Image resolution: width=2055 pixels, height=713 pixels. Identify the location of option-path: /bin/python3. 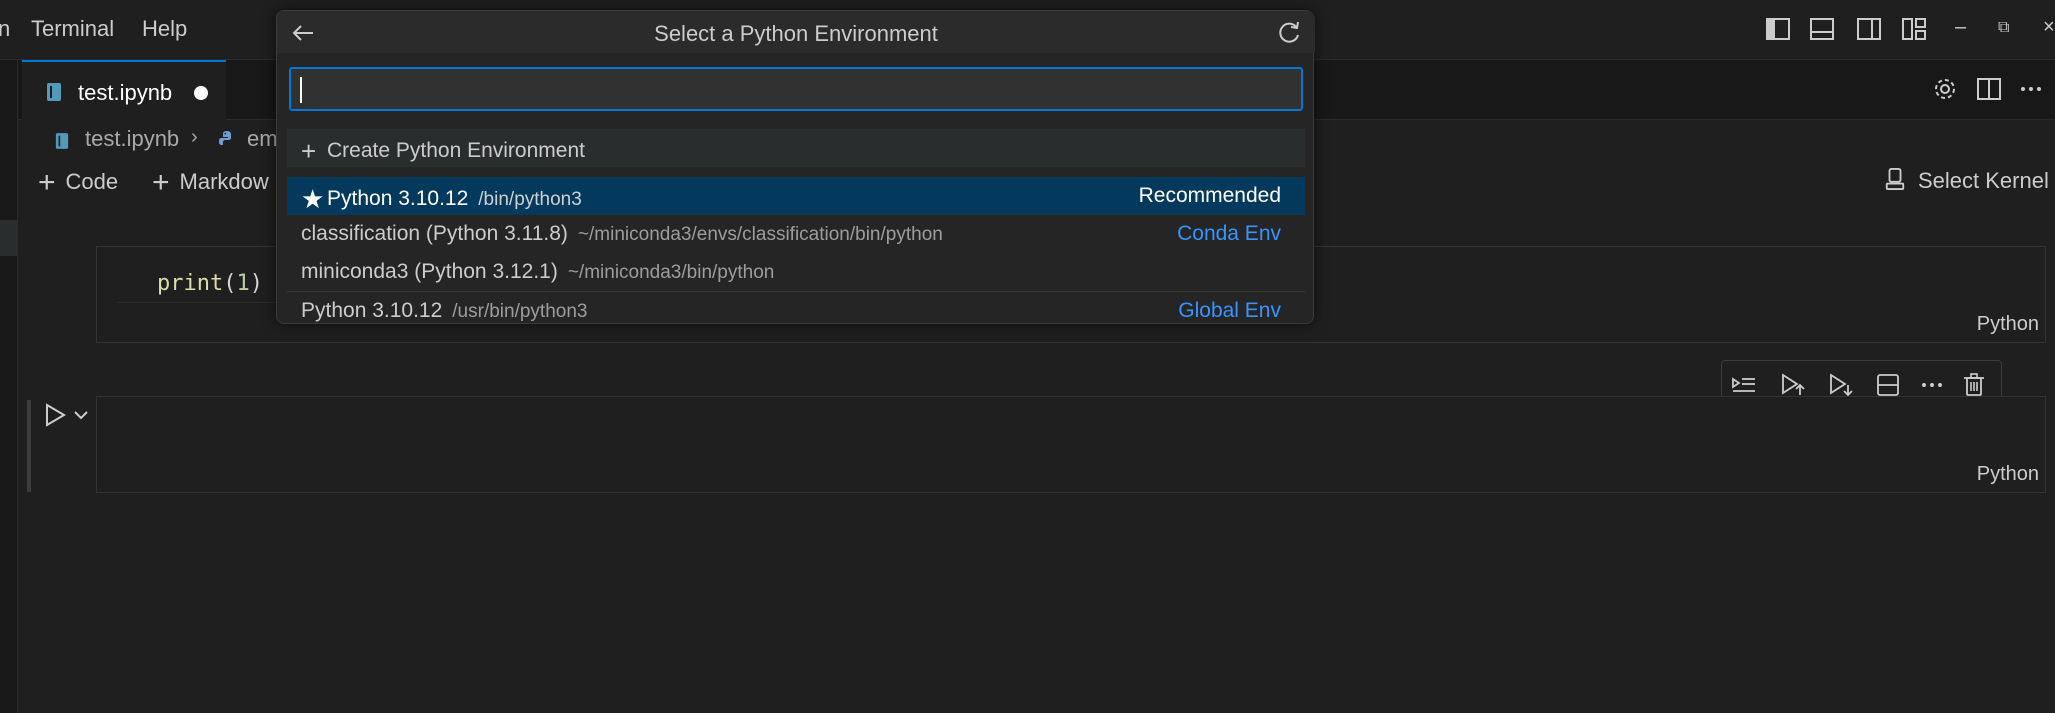
(530, 199).